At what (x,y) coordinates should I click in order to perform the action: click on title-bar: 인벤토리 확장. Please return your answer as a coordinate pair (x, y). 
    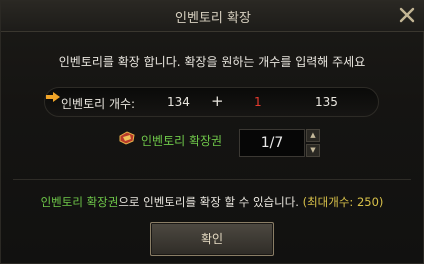
    Looking at the image, I should click on (212, 16).